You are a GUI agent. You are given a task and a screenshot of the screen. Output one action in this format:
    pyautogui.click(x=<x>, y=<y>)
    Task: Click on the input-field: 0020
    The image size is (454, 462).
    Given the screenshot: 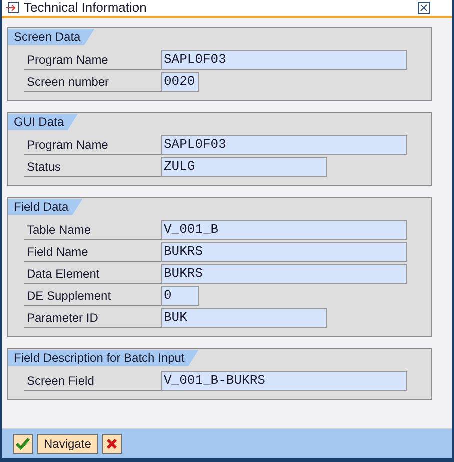 What is the action you would take?
    pyautogui.click(x=180, y=82)
    